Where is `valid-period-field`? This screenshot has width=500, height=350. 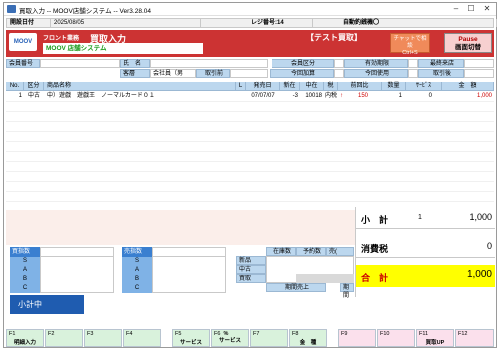 valid-period-field is located at coordinates (413, 63).